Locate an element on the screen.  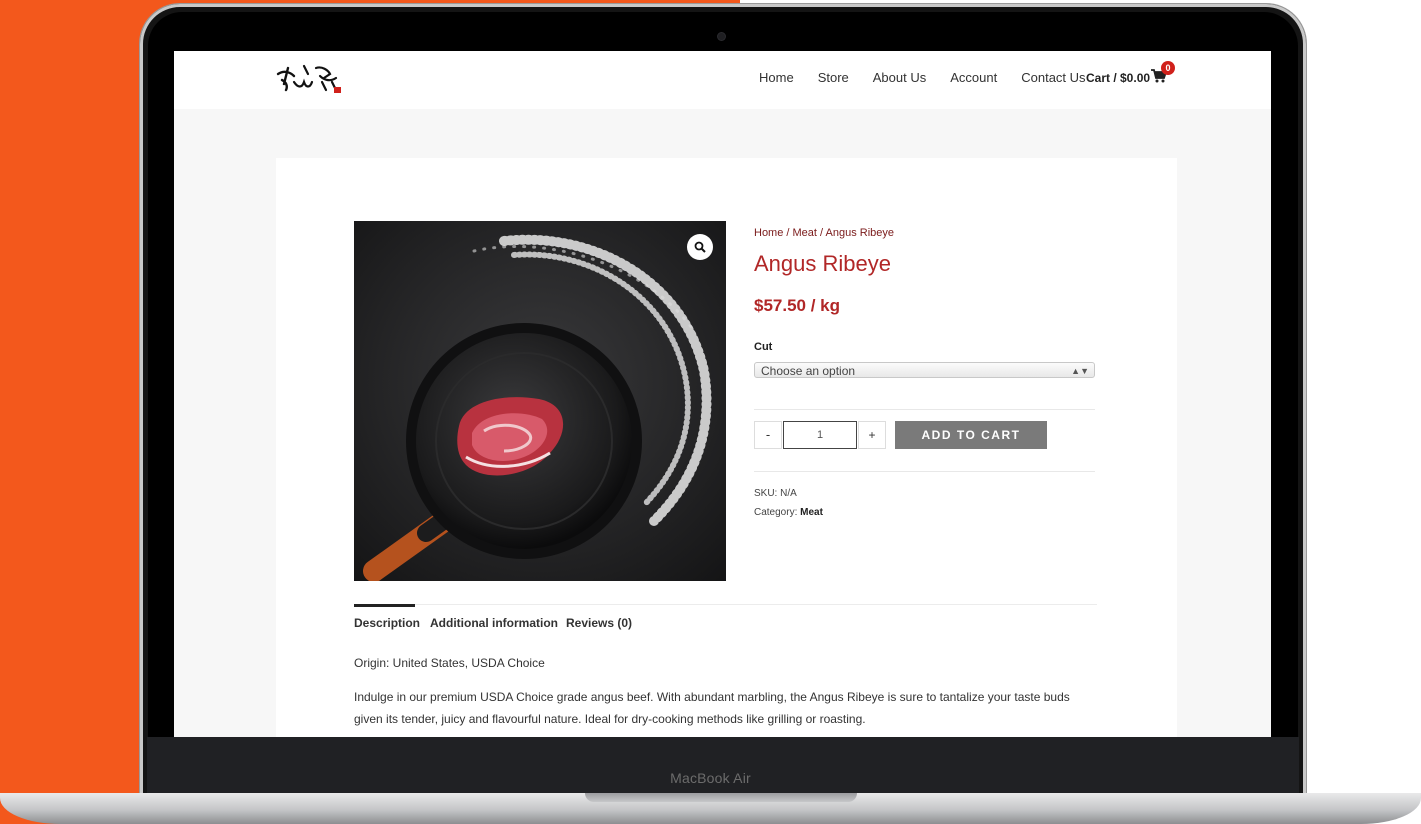
nav-contact-us: Contact Us is located at coordinates (1053, 77).